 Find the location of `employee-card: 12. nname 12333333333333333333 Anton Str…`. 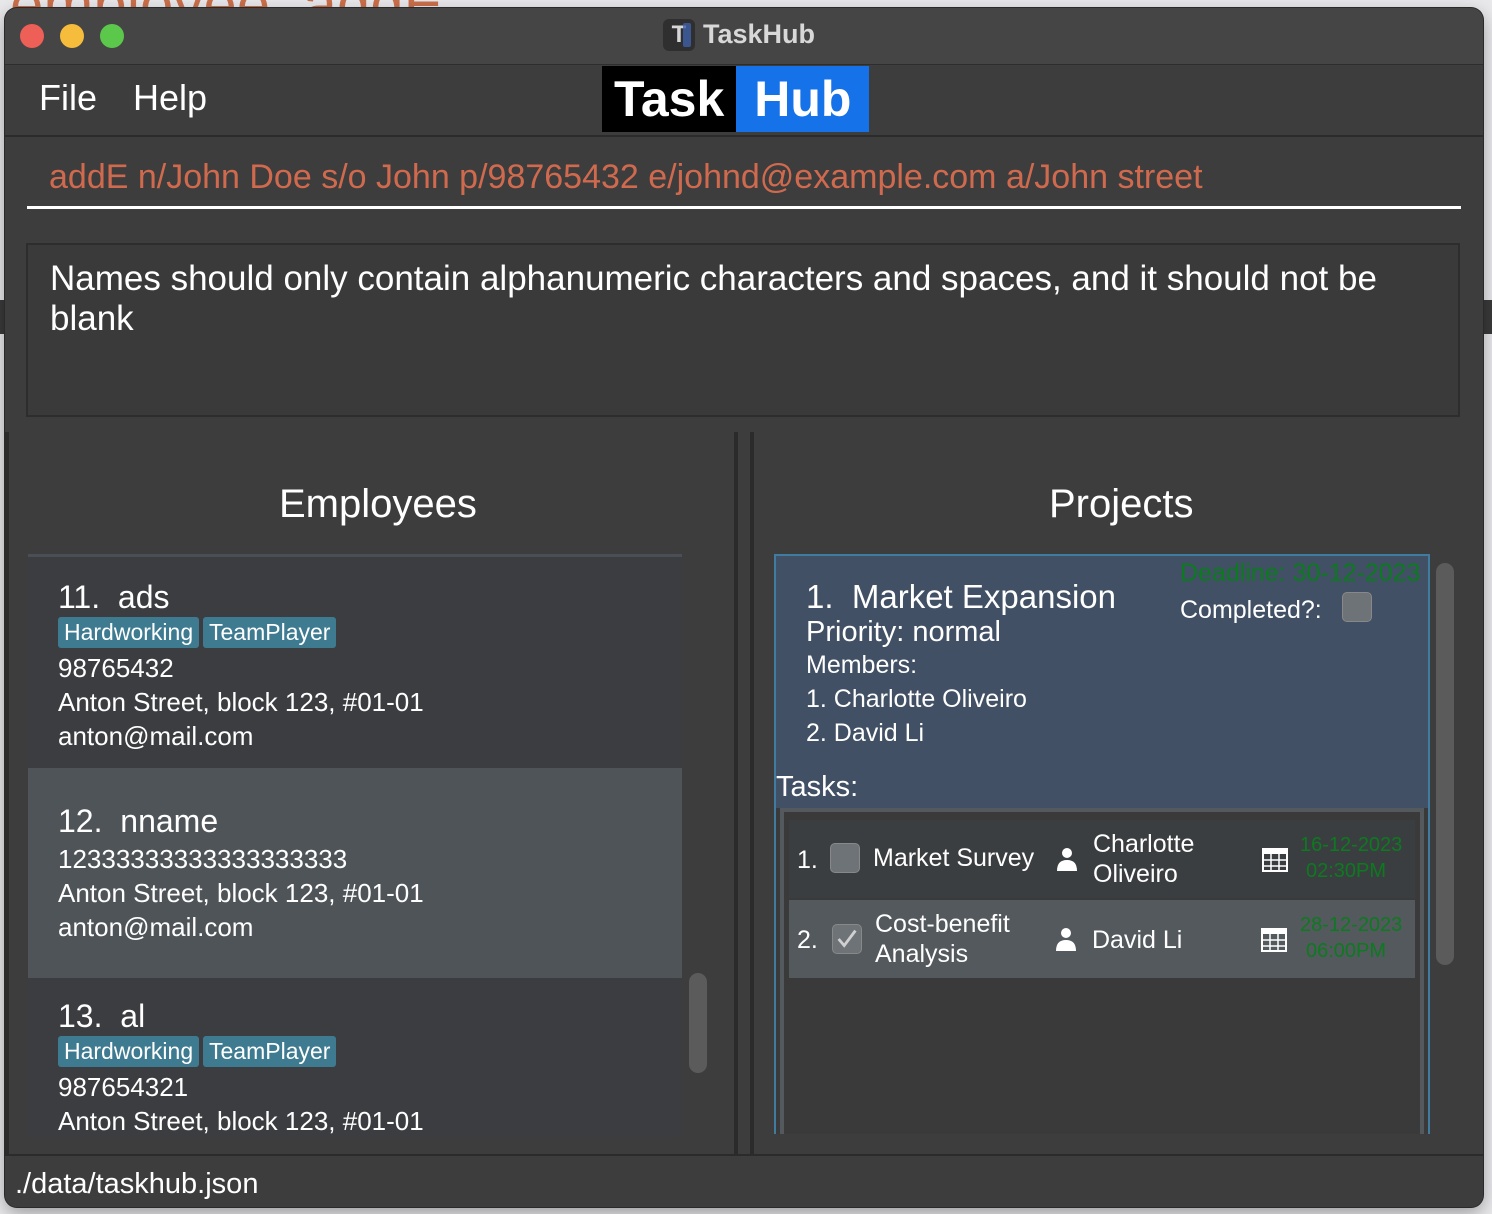

employee-card: 12. nname 12333333333333333333 Anton Str… is located at coordinates (355, 873).